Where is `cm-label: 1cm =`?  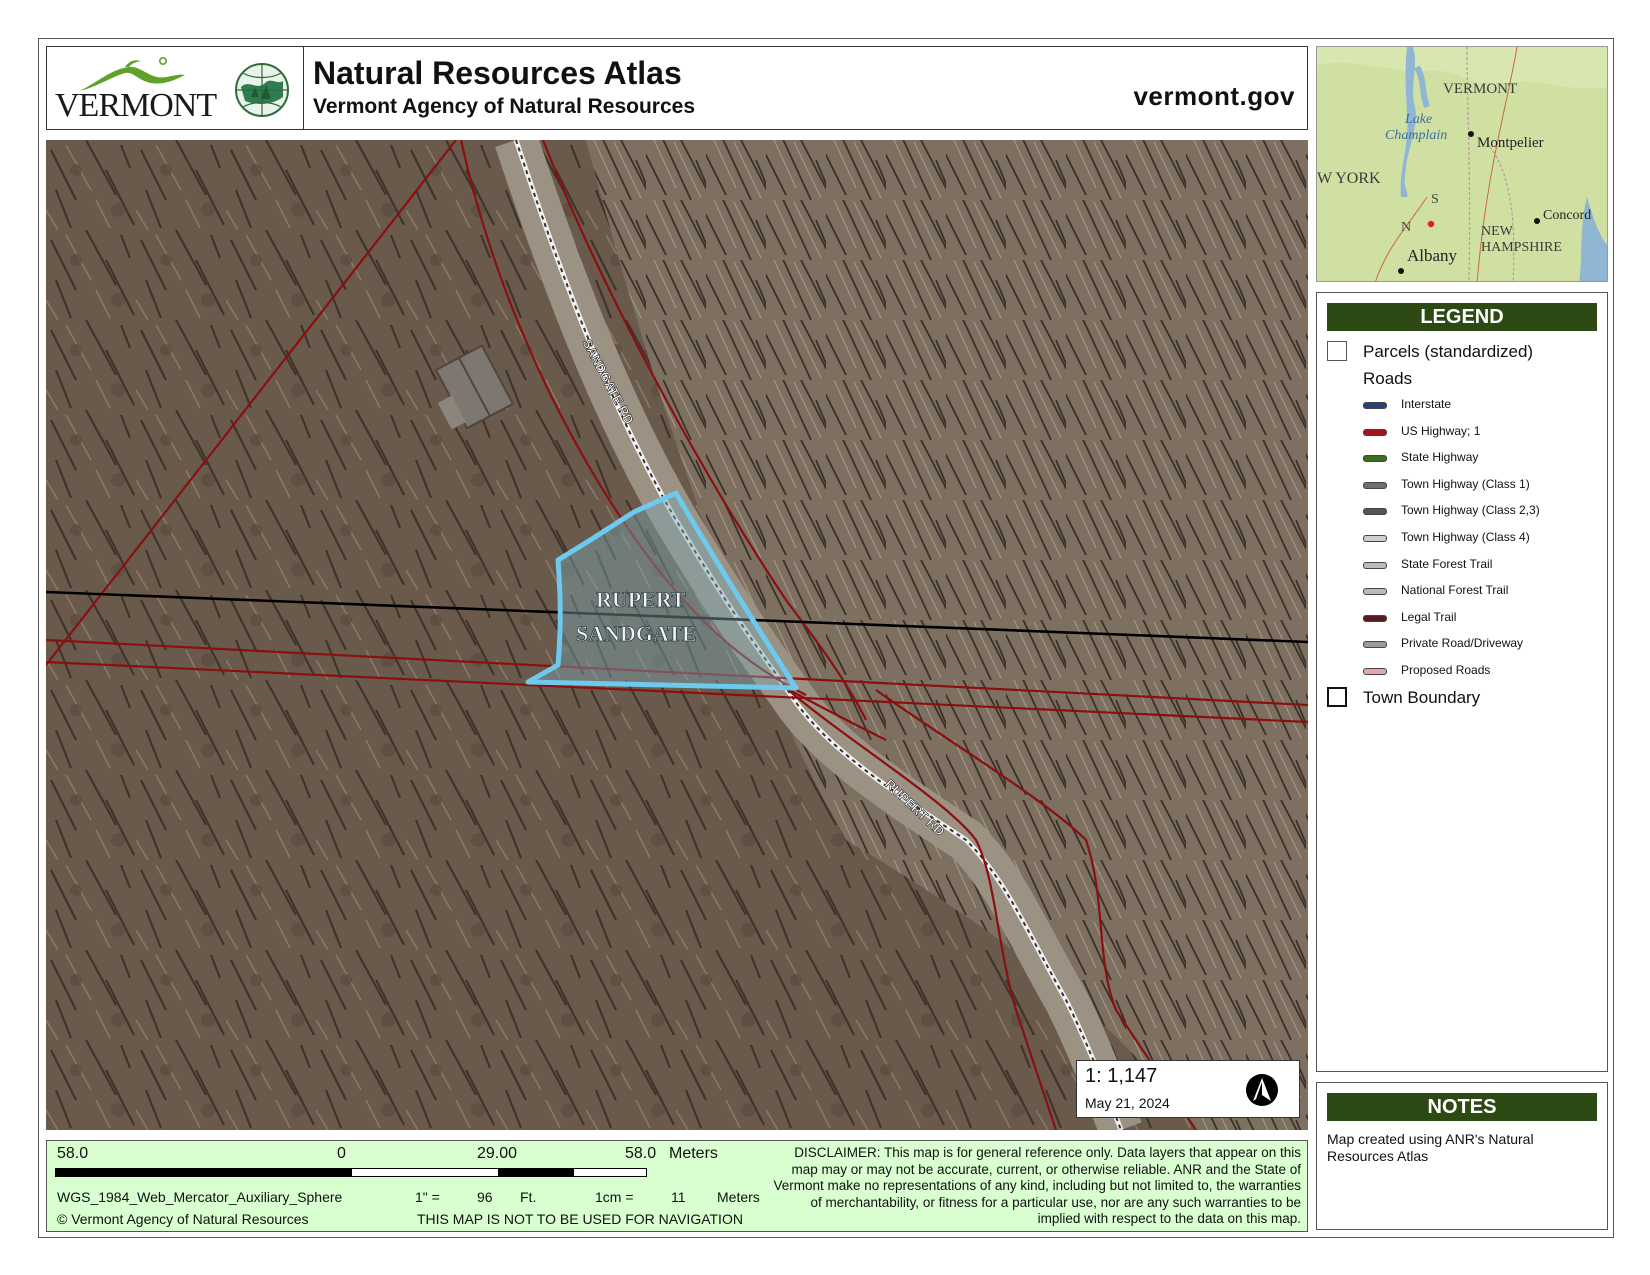
cm-label: 1cm = is located at coordinates (614, 1197).